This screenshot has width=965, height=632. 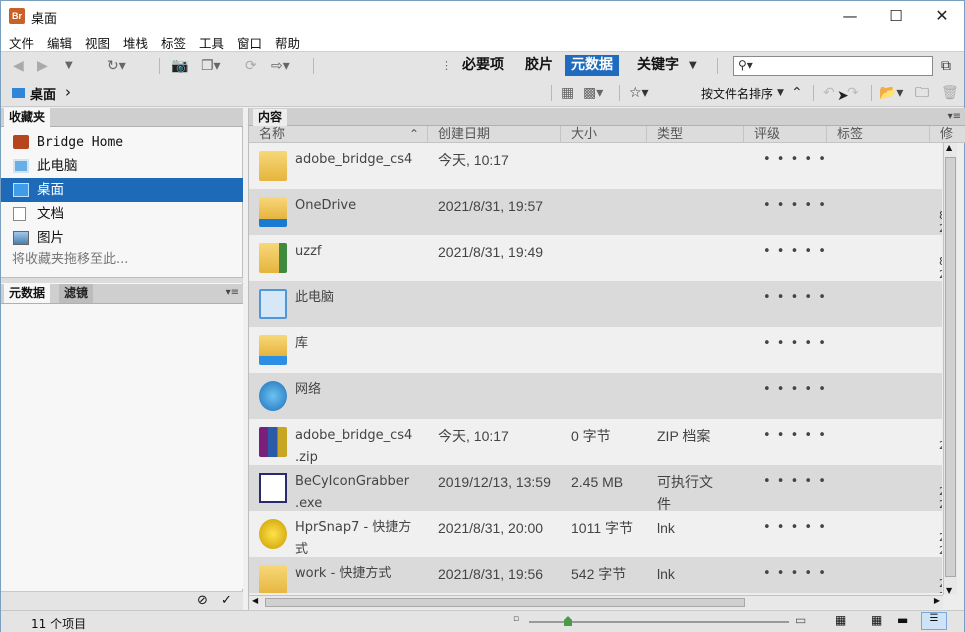 What do you see at coordinates (494, 134) in the screenshot?
I see `column-created-date: 创建日期` at bounding box center [494, 134].